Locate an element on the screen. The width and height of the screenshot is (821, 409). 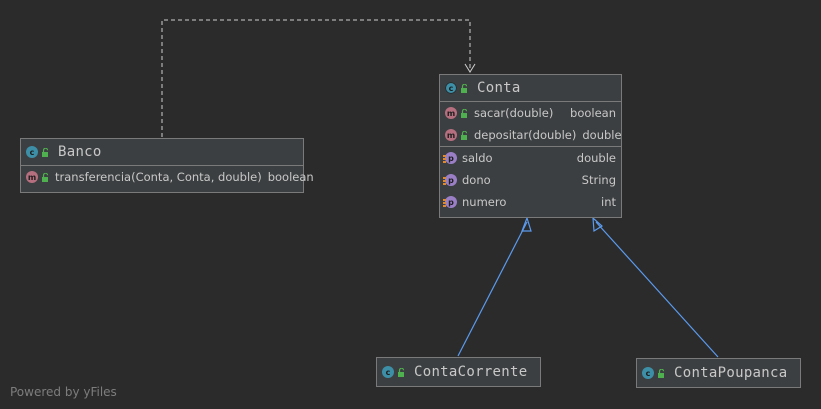
property-name: dono is located at coordinates (476, 180).